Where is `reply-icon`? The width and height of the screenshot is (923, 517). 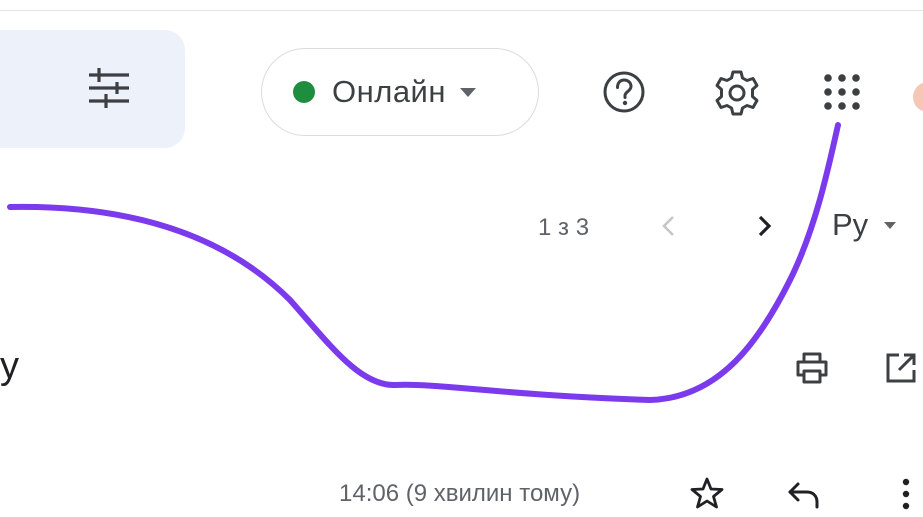
reply-icon is located at coordinates (804, 495).